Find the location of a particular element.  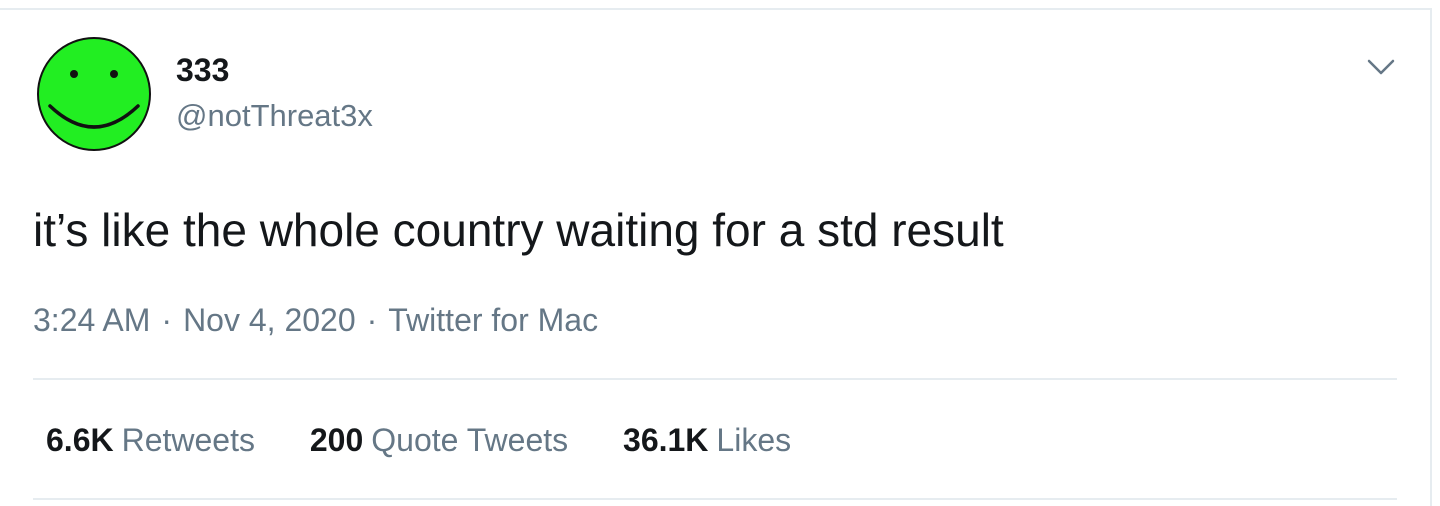

retweets-count: 6.6K is located at coordinates (80, 440).